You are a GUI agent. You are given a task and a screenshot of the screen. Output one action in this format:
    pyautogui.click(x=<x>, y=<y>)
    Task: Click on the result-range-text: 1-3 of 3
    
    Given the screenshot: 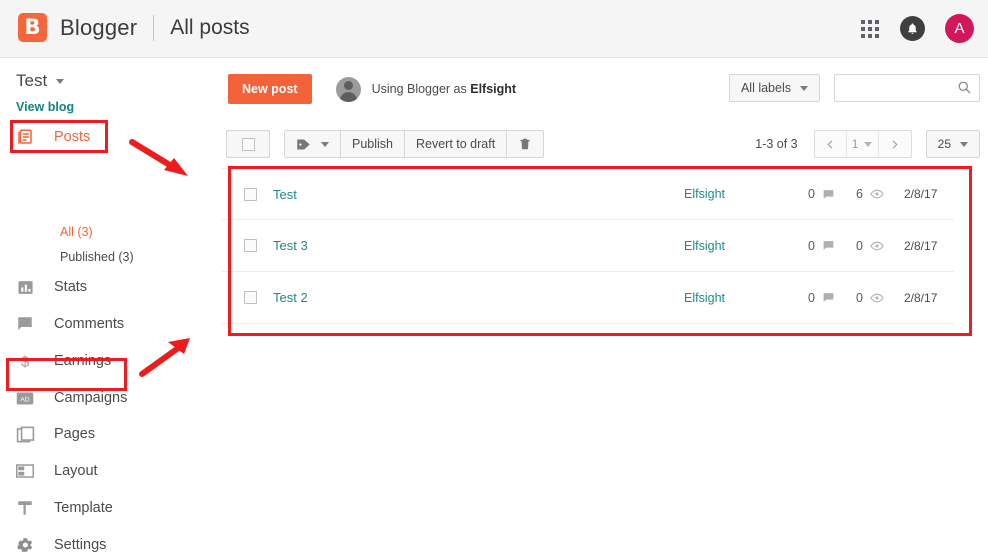 What is the action you would take?
    pyautogui.click(x=776, y=144)
    